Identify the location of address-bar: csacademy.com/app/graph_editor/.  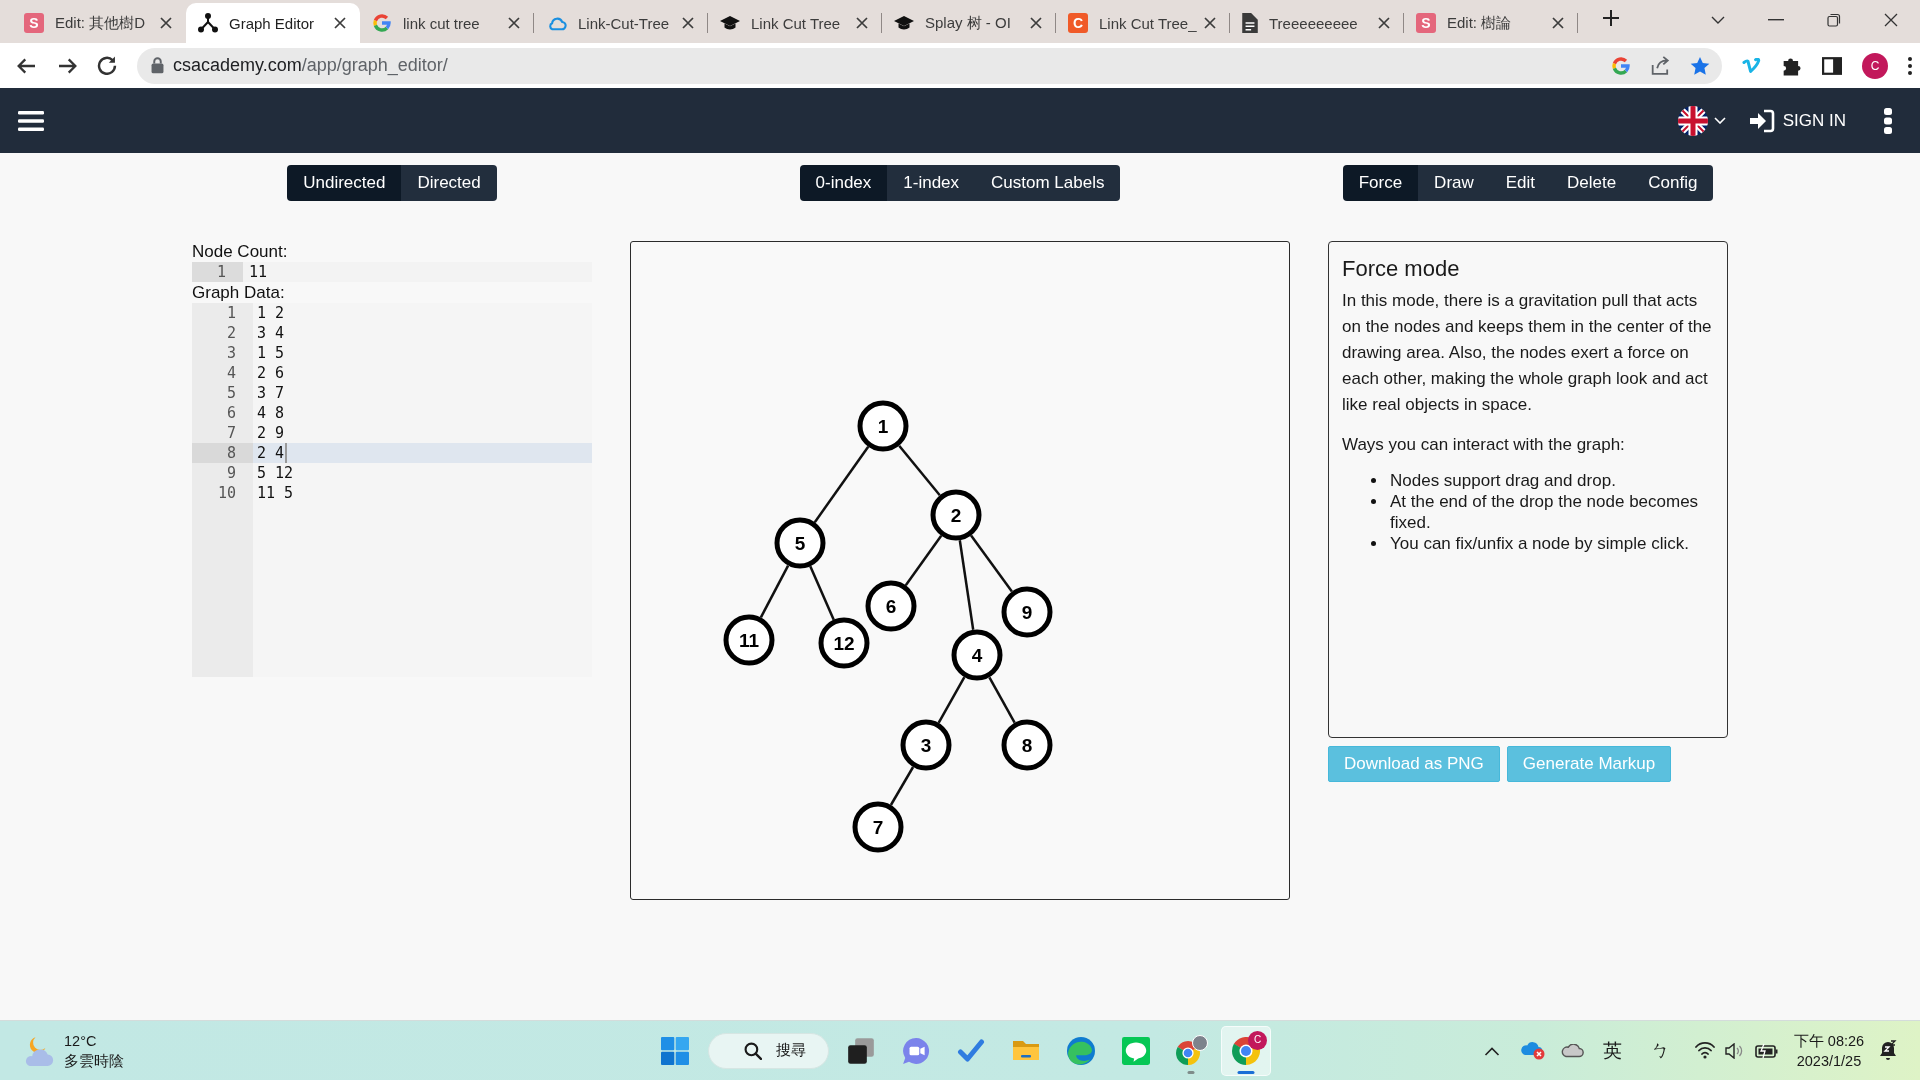
(929, 65).